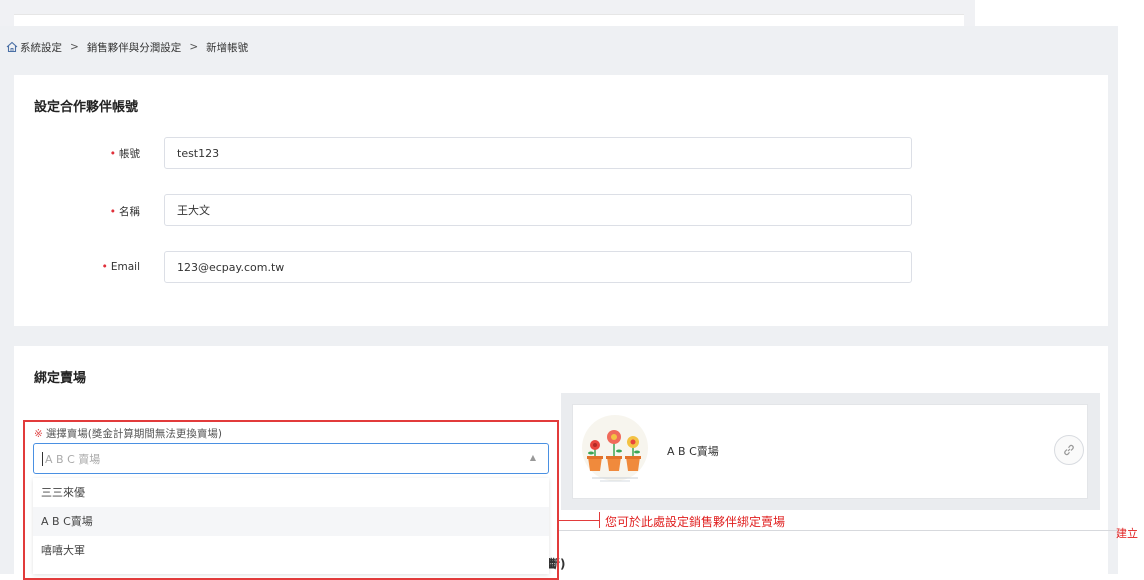 Image resolution: width=1144 pixels, height=580 pixels. Describe the element at coordinates (538, 267) in the screenshot. I see `email-input: 123@ecpay.com.tw` at that location.